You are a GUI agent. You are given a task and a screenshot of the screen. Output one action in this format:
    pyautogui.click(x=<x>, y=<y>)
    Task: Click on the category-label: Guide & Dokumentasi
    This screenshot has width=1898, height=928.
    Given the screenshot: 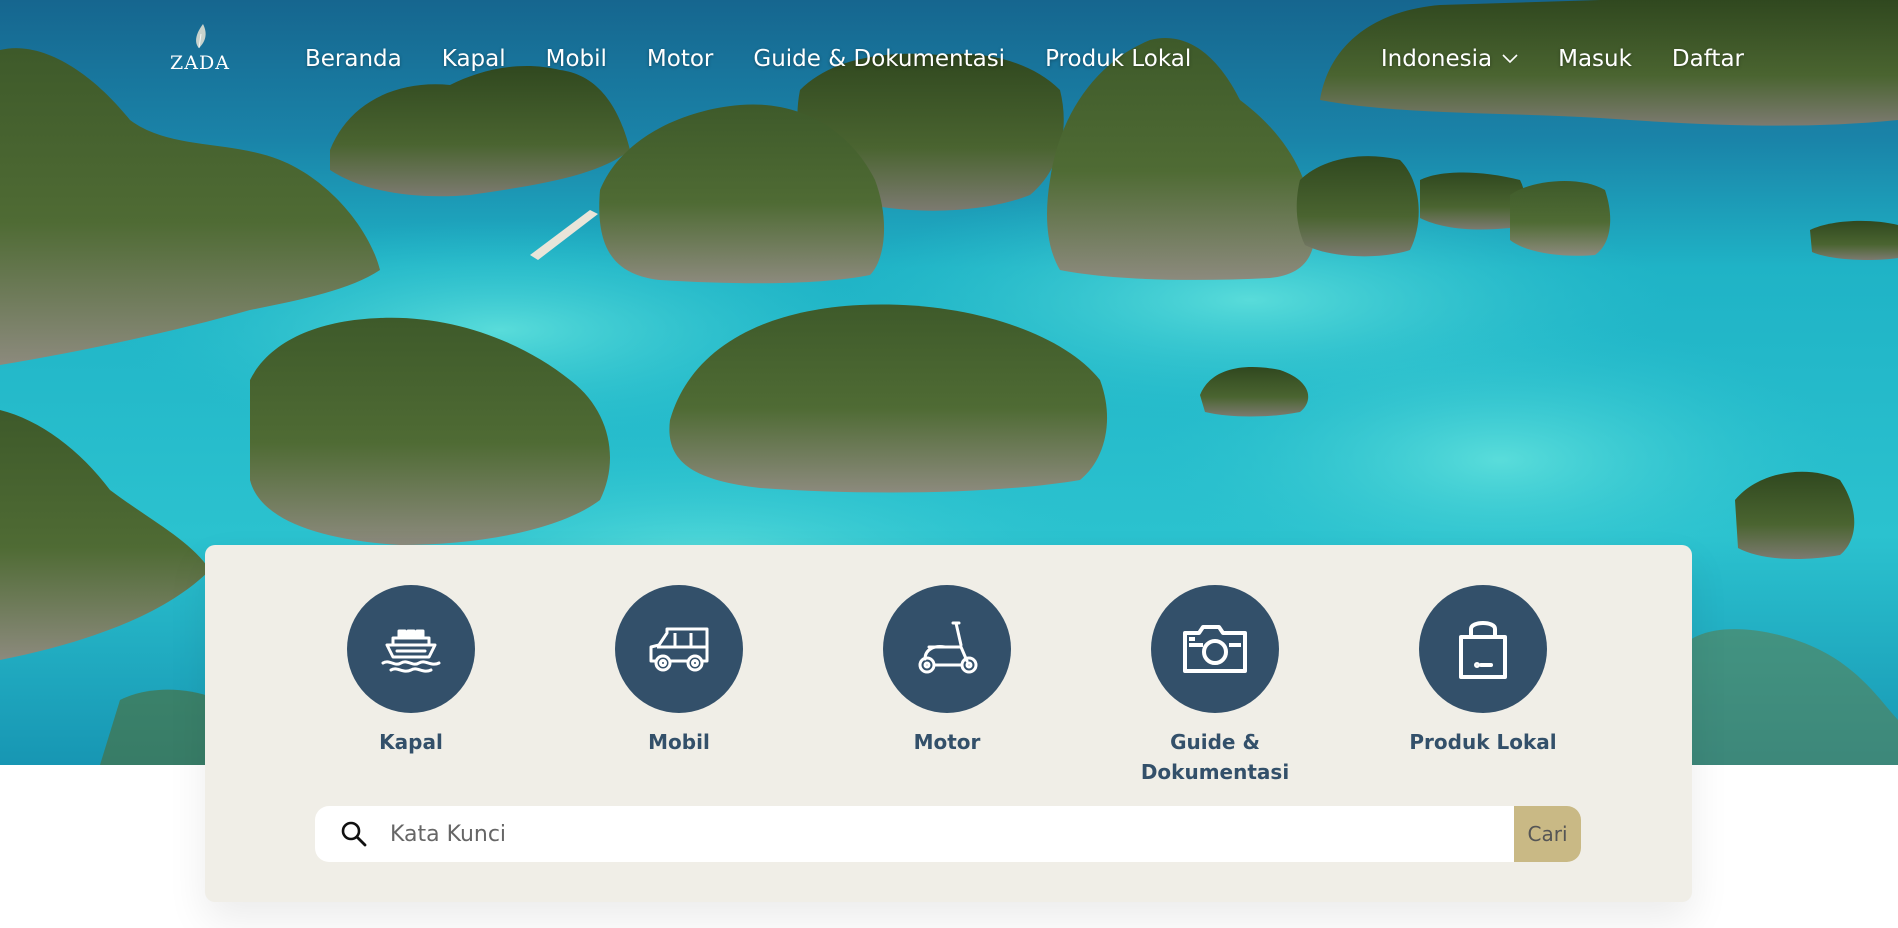 What is the action you would take?
    pyautogui.click(x=1215, y=757)
    